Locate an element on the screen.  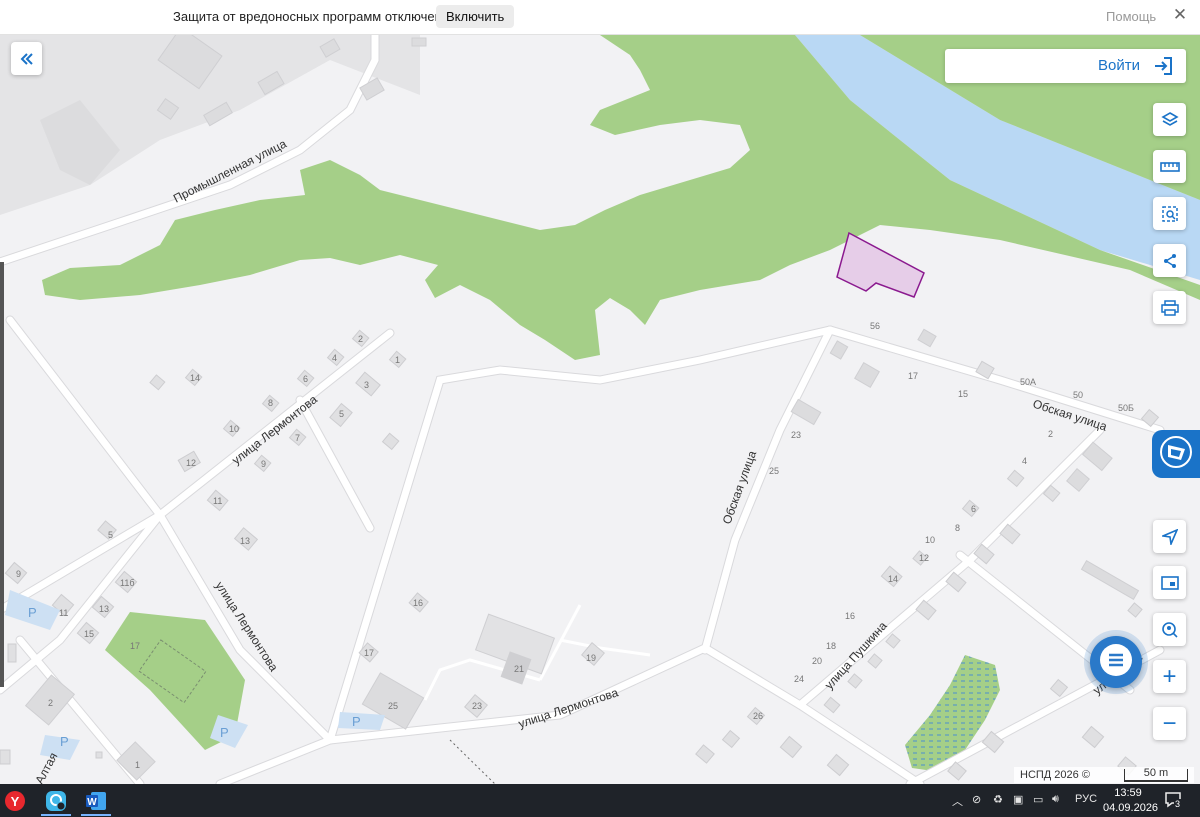
double-chevron-left-icon is located at coordinates (27, 59).